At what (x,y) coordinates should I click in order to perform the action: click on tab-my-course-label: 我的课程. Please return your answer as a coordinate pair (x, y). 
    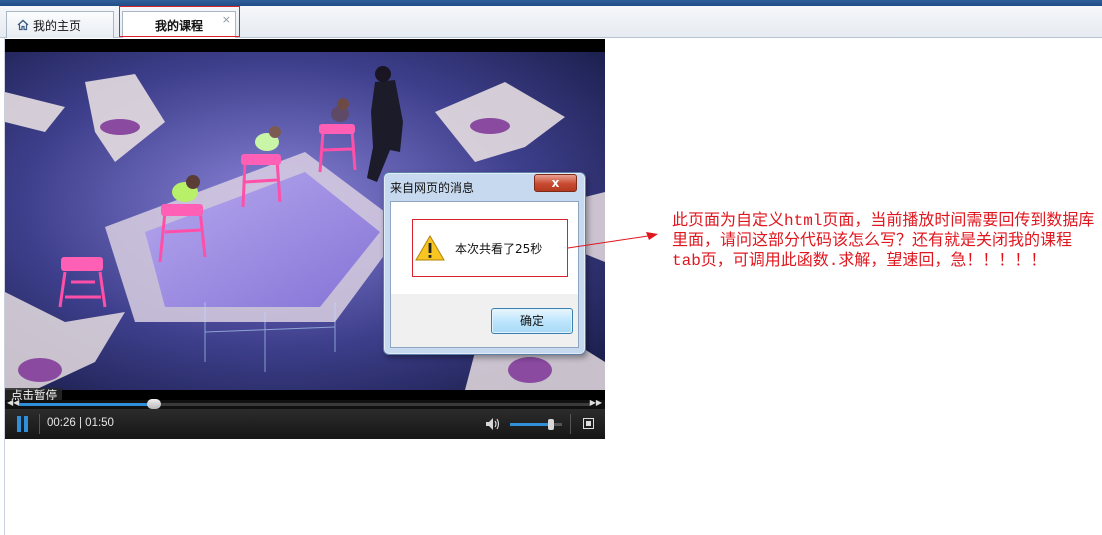
    Looking at the image, I should click on (178, 25).